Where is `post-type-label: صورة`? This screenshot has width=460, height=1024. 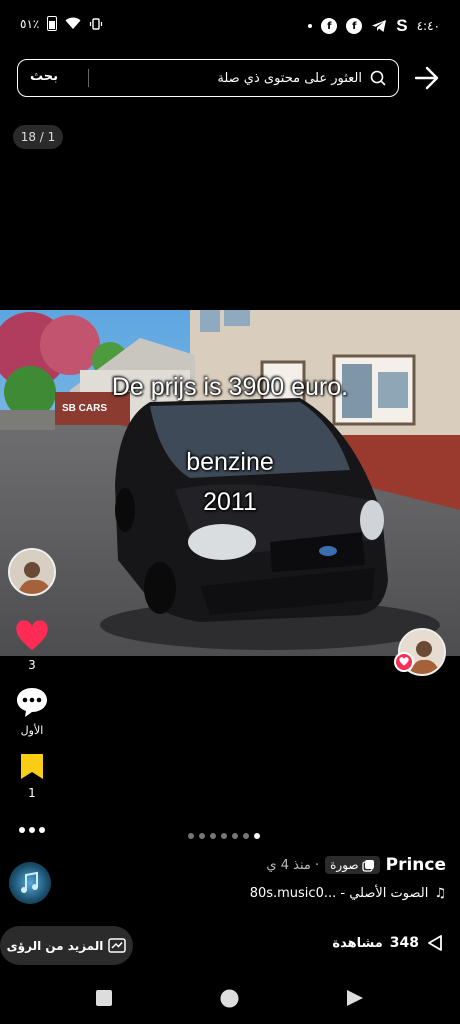 post-type-label: صورة is located at coordinates (344, 865).